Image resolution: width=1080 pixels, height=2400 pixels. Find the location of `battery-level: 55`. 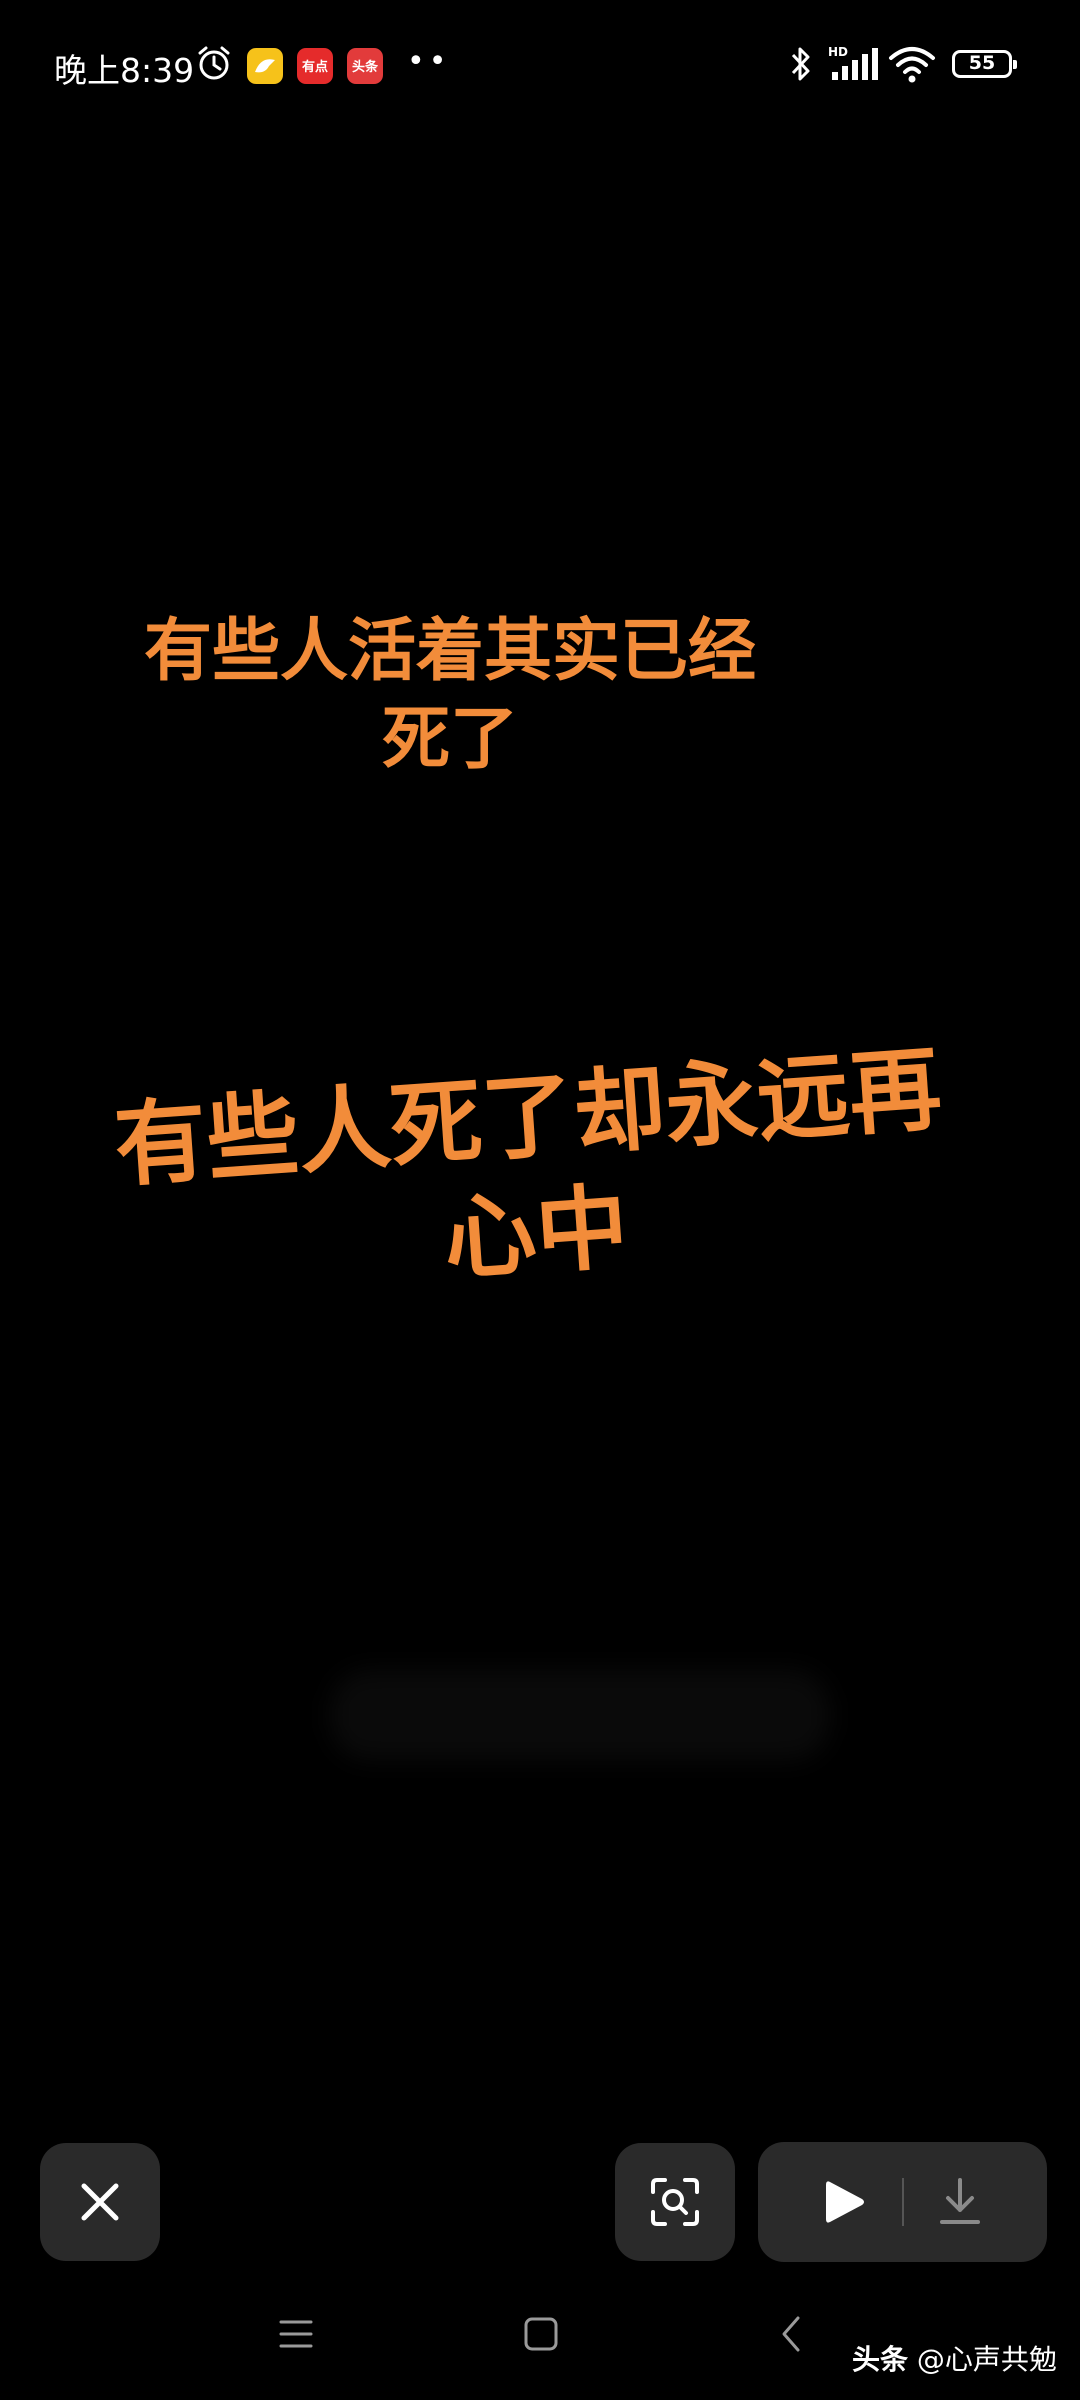

battery-level: 55 is located at coordinates (982, 63).